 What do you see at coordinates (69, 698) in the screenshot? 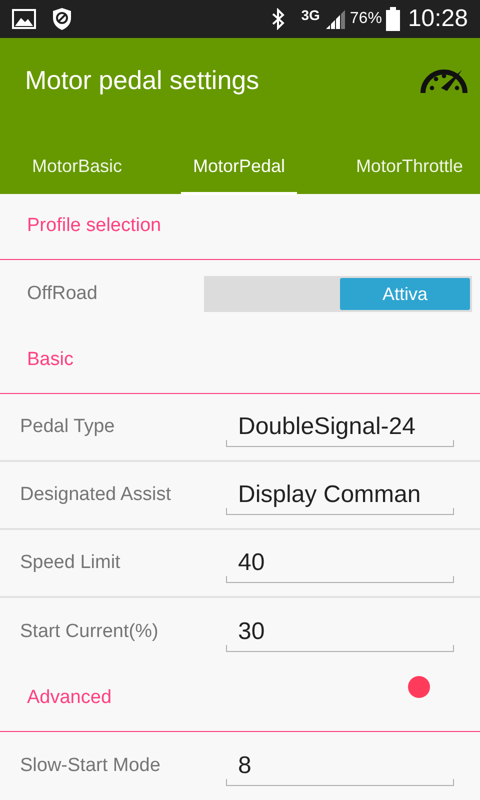
I see `section-header: Advanced` at bounding box center [69, 698].